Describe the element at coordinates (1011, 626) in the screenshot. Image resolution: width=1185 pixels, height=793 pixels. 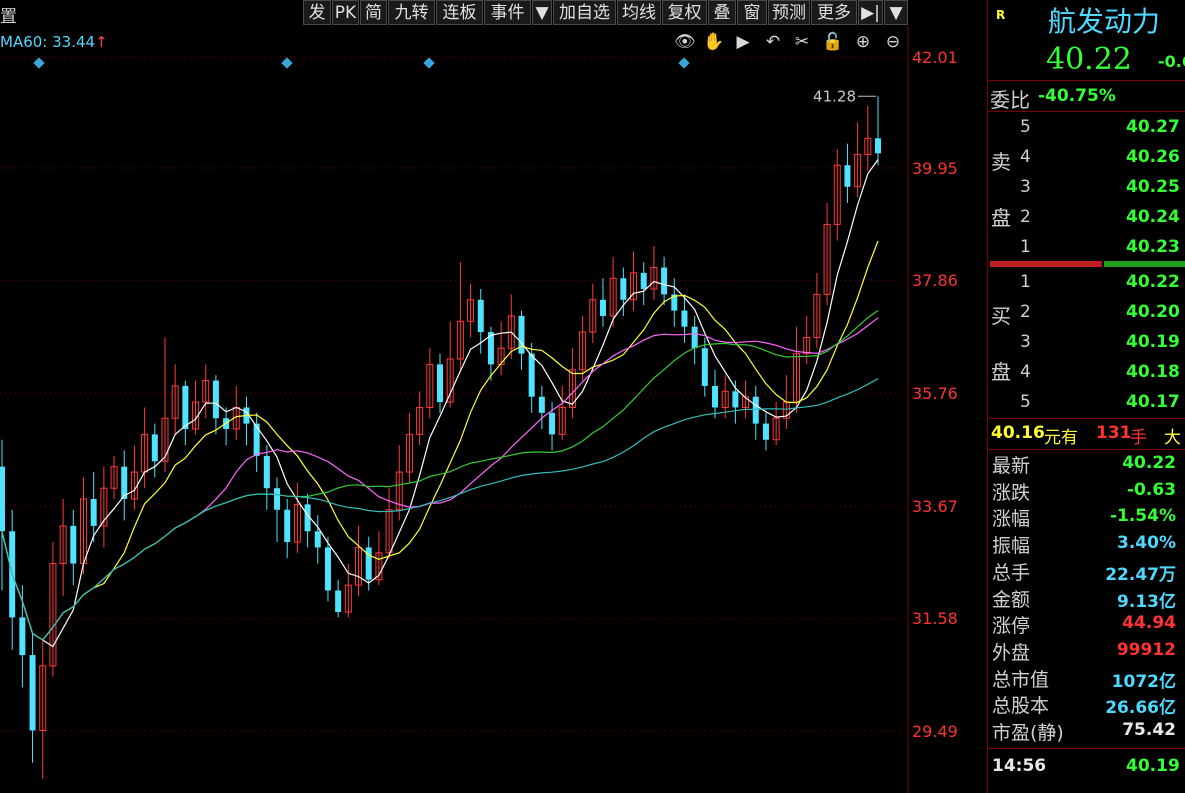
I see `stat-label: 涨停` at that location.